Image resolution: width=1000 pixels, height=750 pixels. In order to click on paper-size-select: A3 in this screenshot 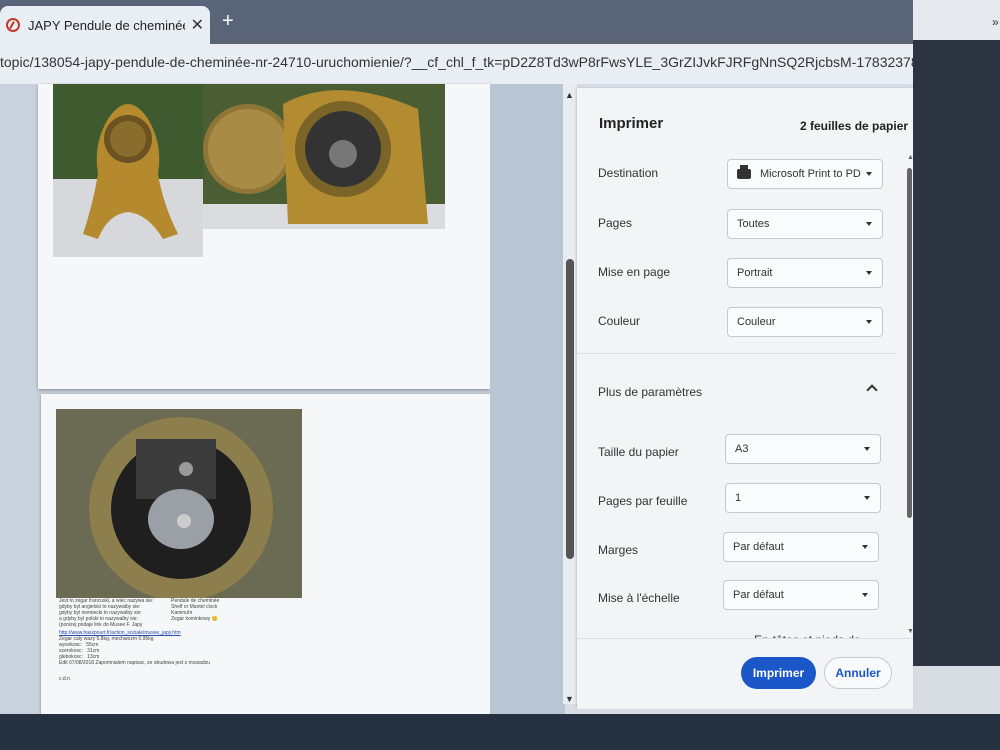, I will do `click(803, 449)`.